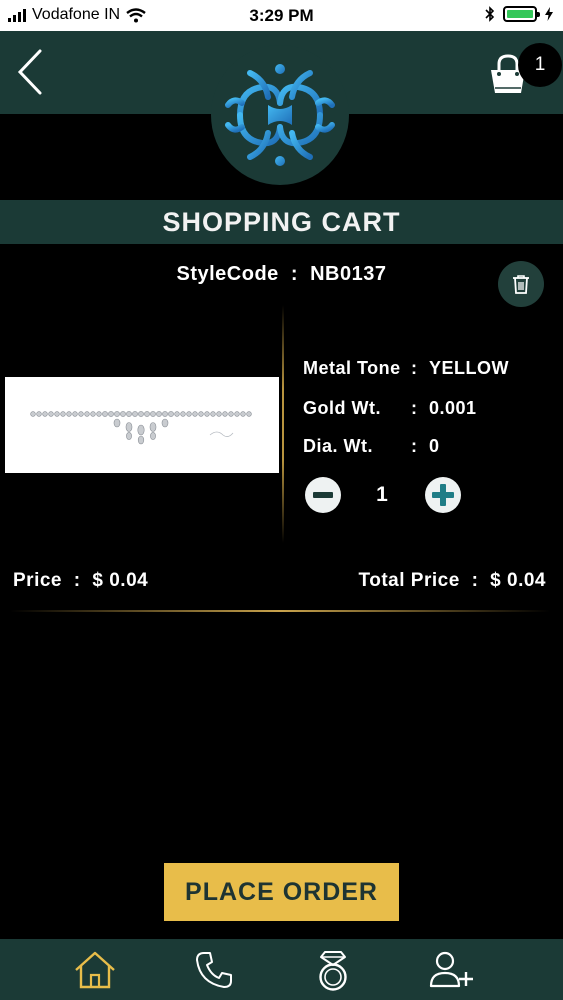 Image resolution: width=563 pixels, height=1000 pixels. I want to click on diamond-weight-value: 0, so click(434, 446).